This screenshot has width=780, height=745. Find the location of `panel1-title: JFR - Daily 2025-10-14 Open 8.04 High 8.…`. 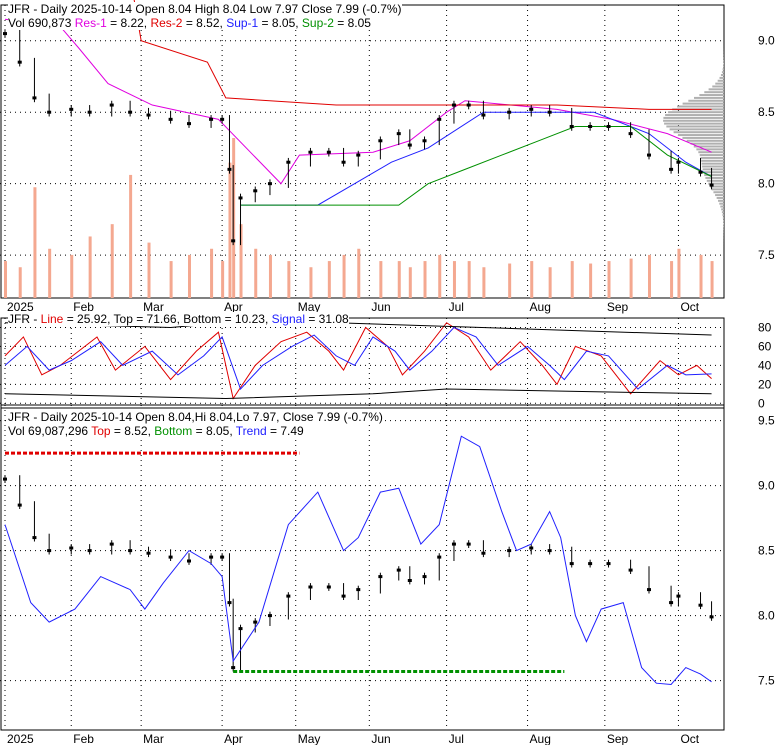

panel1-title: JFR - Daily 2025-10-14 Open 8.04 High 8.… is located at coordinates (205, 9).